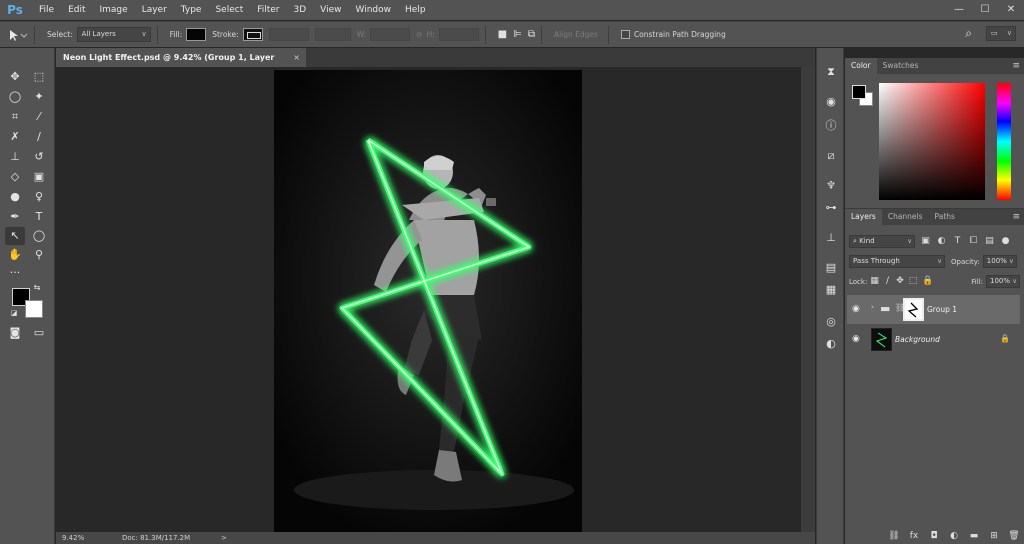  I want to click on layer-style-icon: fx, so click(914, 536).